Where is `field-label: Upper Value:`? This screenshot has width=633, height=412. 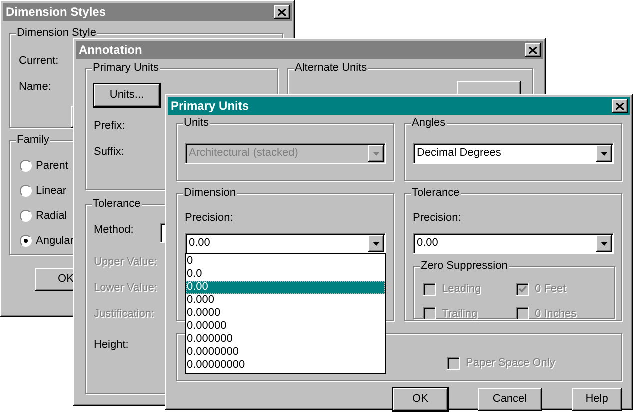 field-label: Upper Value: is located at coordinates (126, 262).